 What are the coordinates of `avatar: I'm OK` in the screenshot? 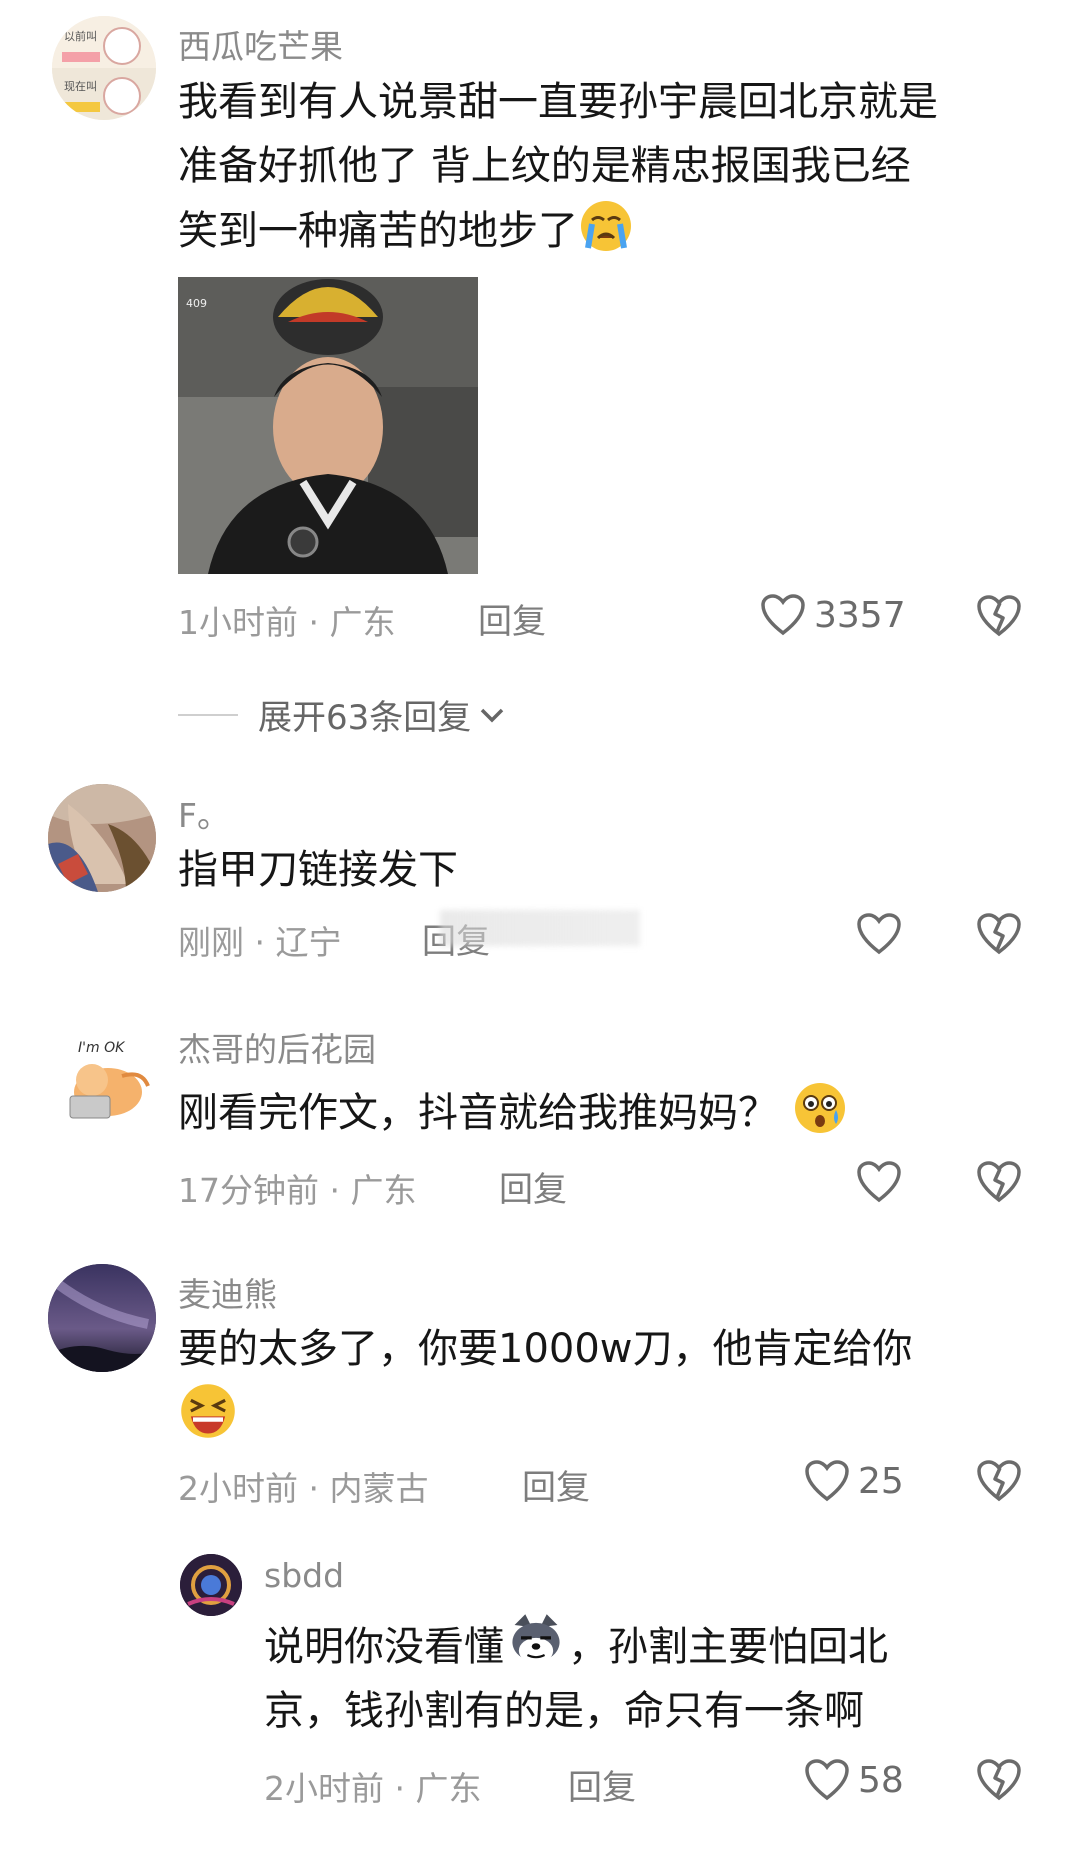 It's located at (104, 1080).